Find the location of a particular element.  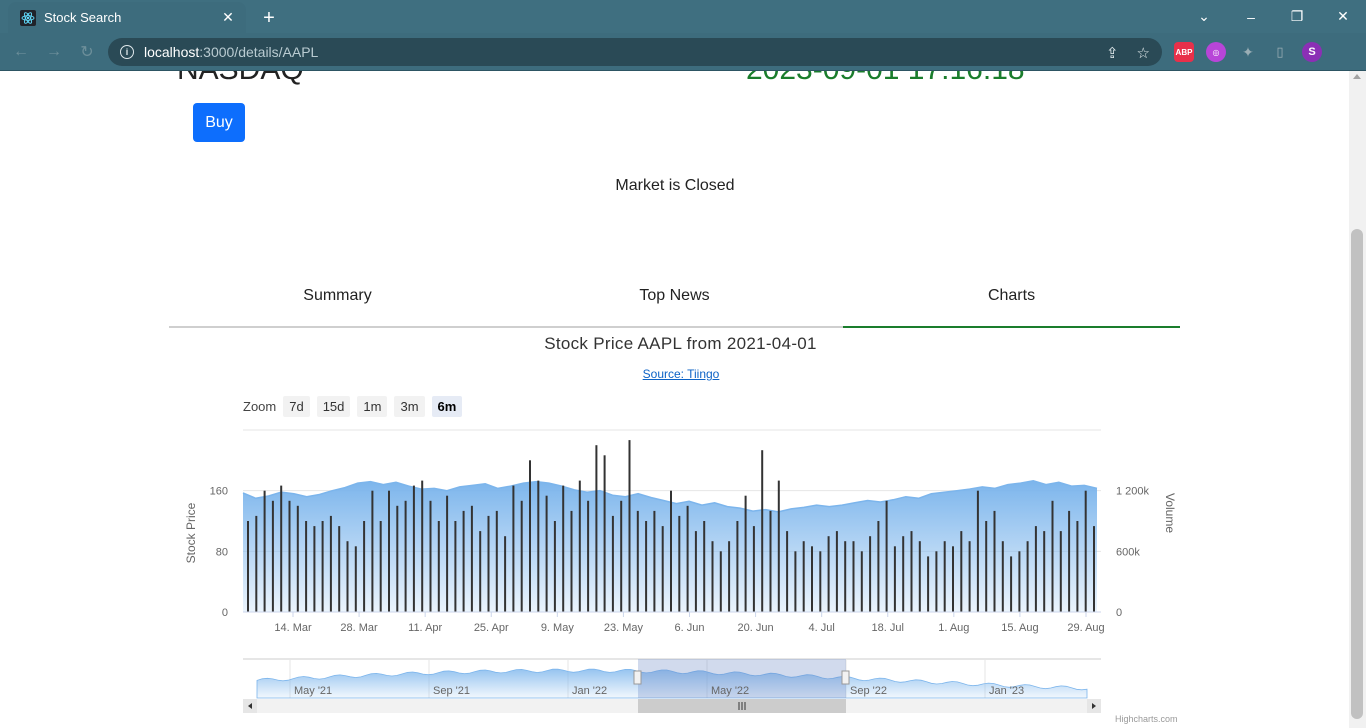

url-path: :3000/details/AAPL is located at coordinates (259, 52).